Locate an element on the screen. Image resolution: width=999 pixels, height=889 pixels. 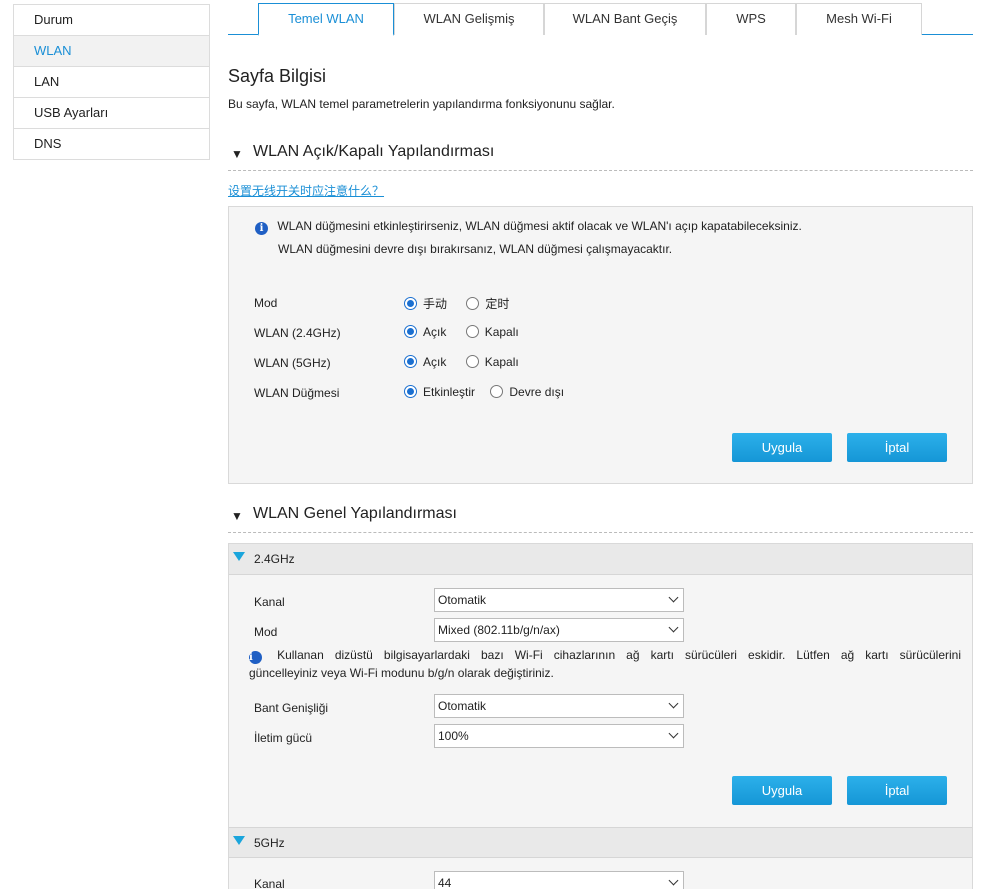
tab-mesh-wifi: Mesh Wi-Fi is located at coordinates (859, 19).